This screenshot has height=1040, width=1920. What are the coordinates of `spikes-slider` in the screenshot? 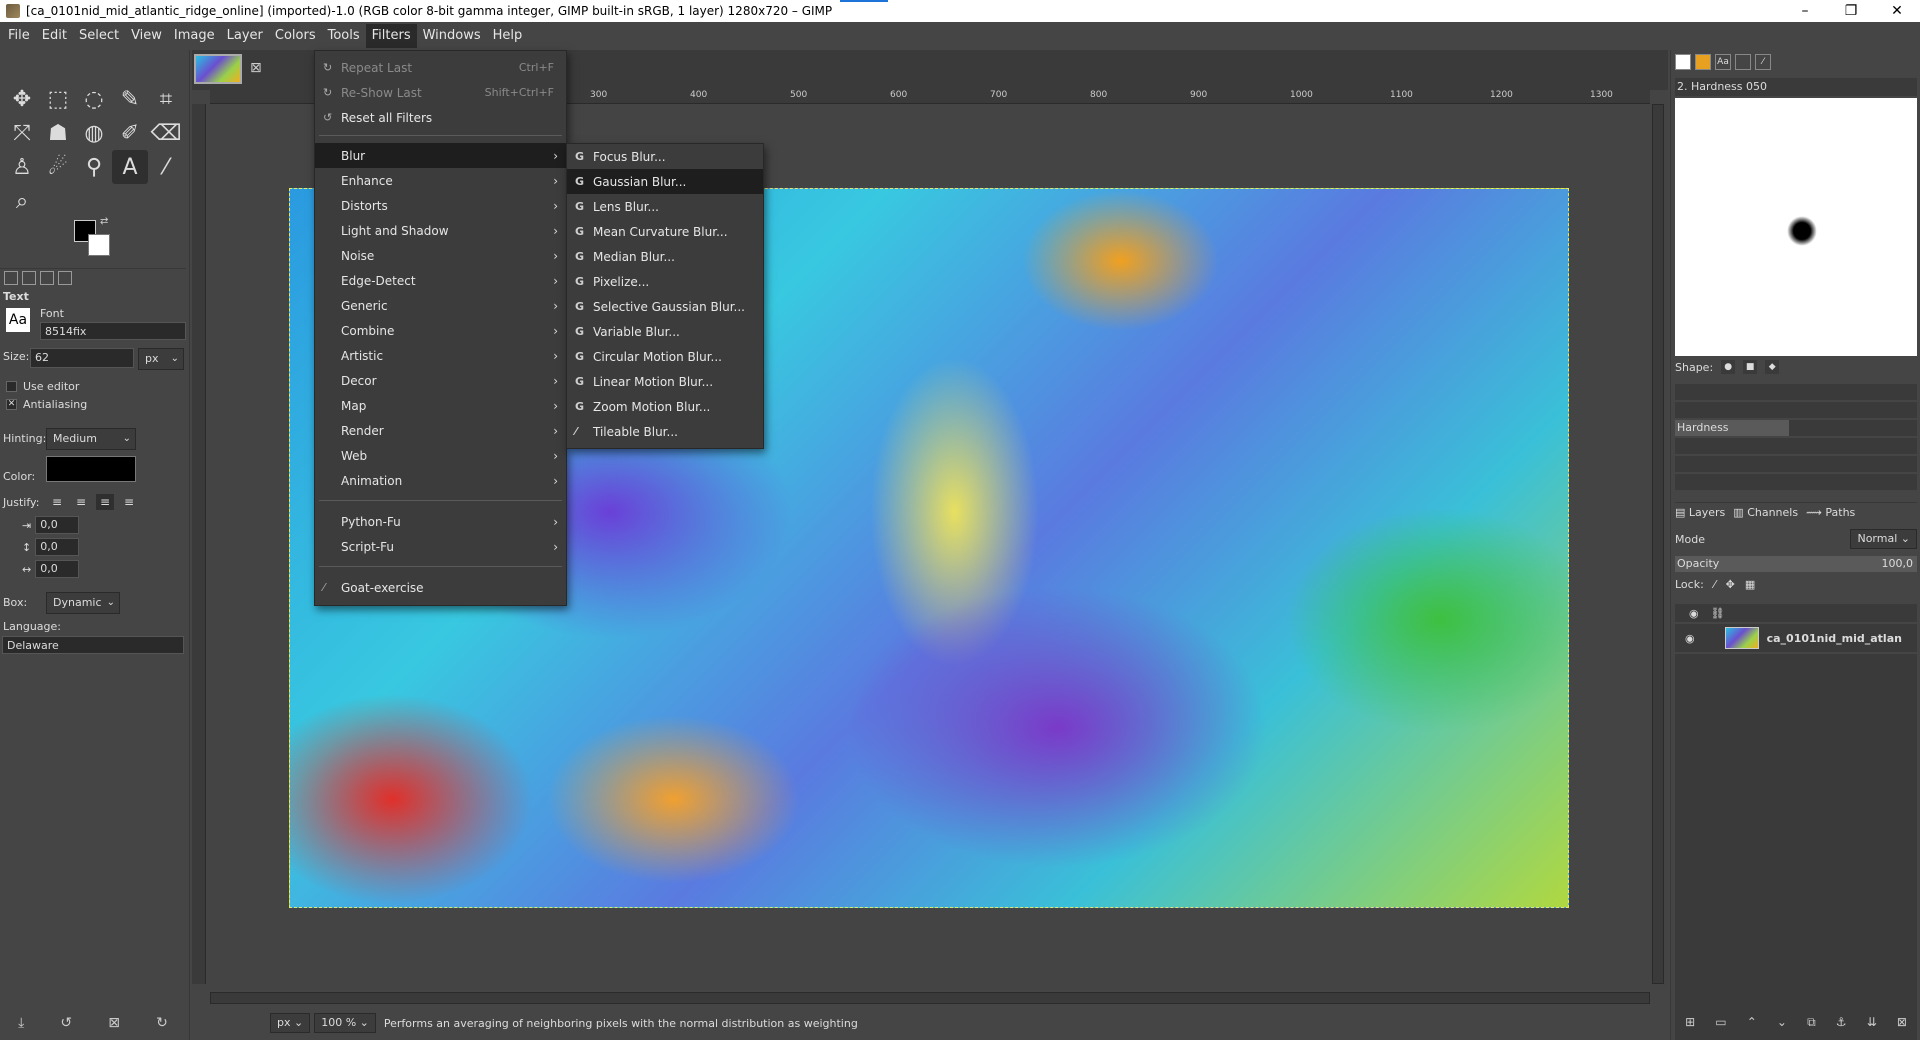 It's located at (1796, 410).